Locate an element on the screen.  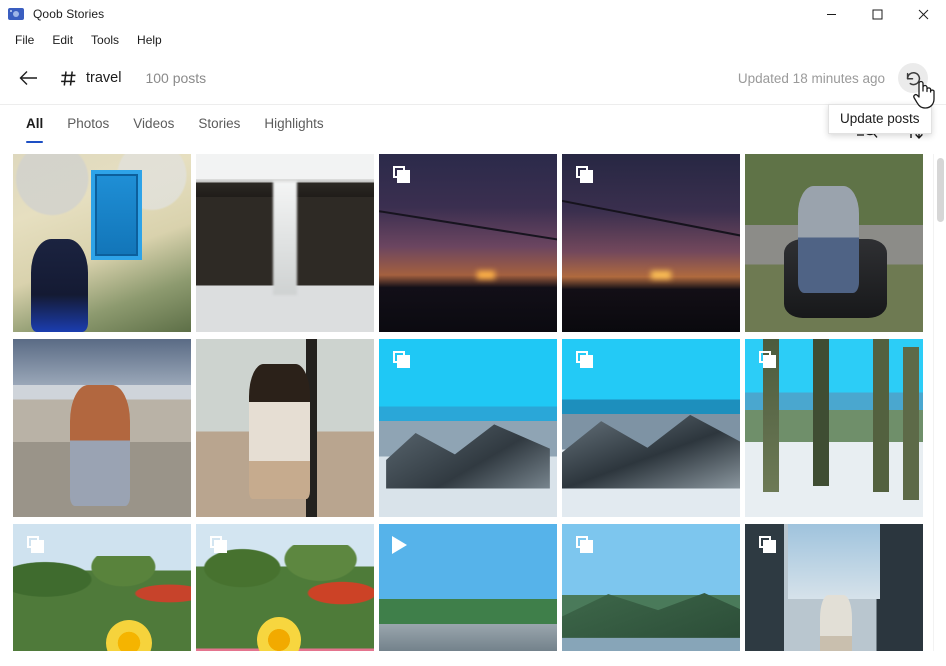
refresh-button is located at coordinates (913, 78).